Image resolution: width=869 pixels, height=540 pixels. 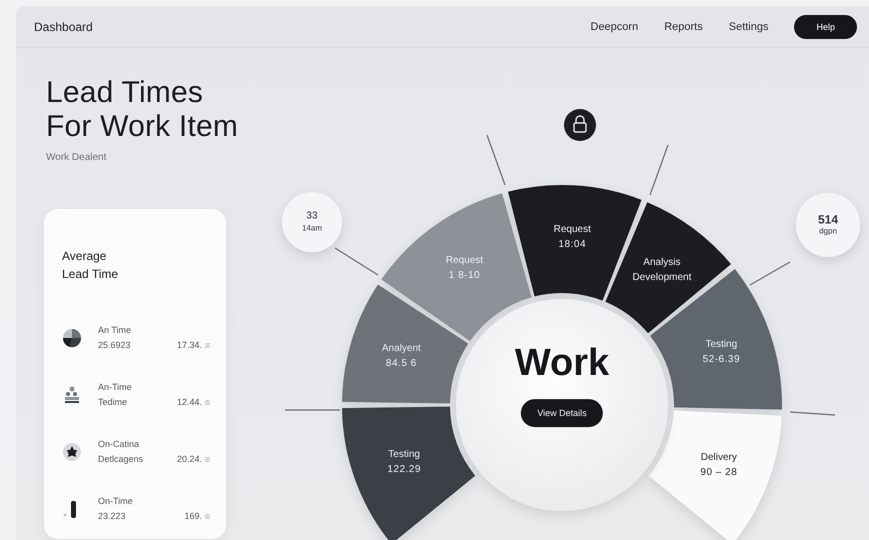 What do you see at coordinates (114, 345) in the screenshot?
I see `item-detail: 25.6923` at bounding box center [114, 345].